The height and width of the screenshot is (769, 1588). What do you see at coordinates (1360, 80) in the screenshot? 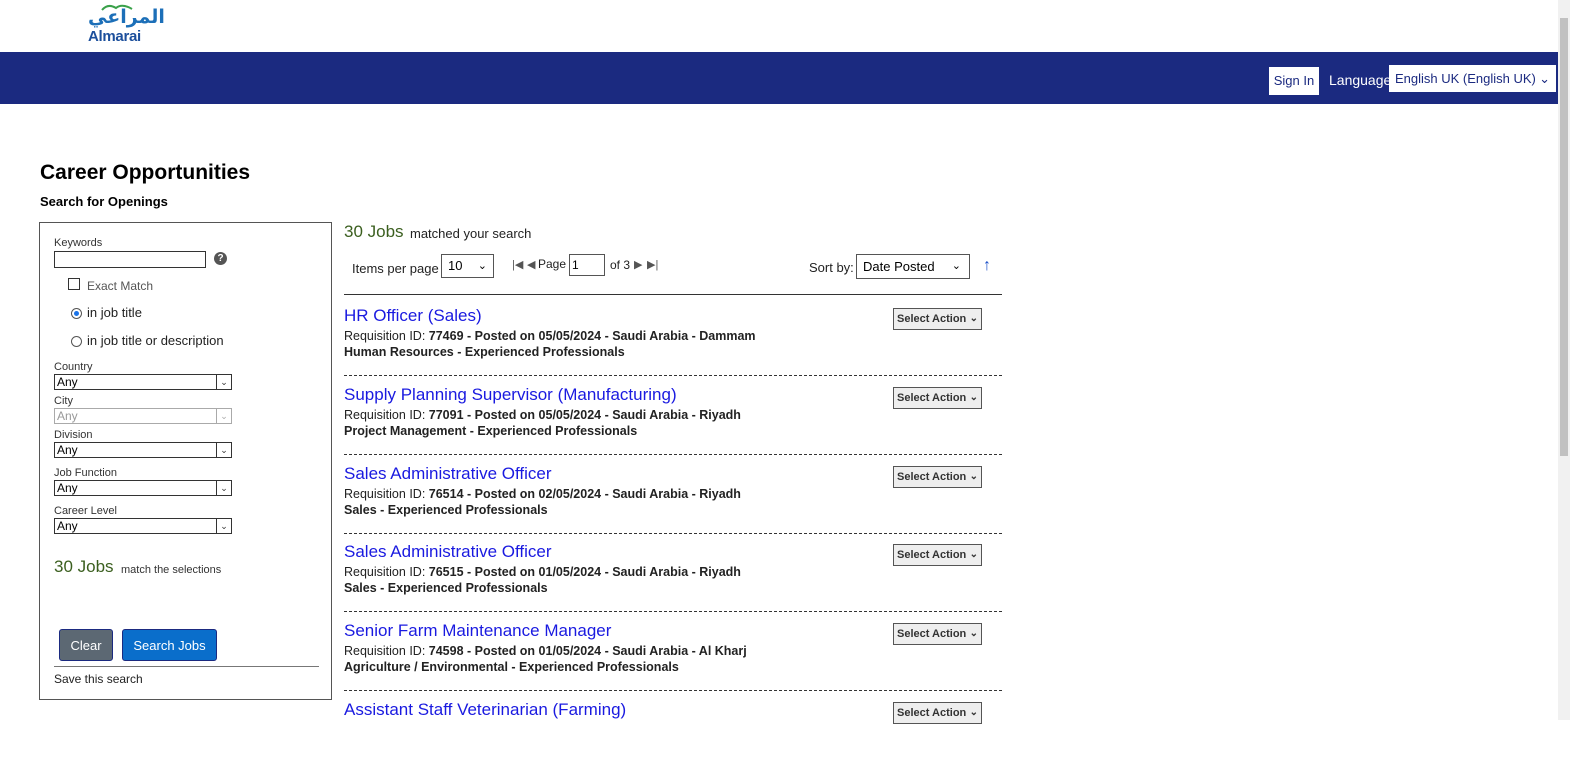
I see `language-label: Language` at bounding box center [1360, 80].